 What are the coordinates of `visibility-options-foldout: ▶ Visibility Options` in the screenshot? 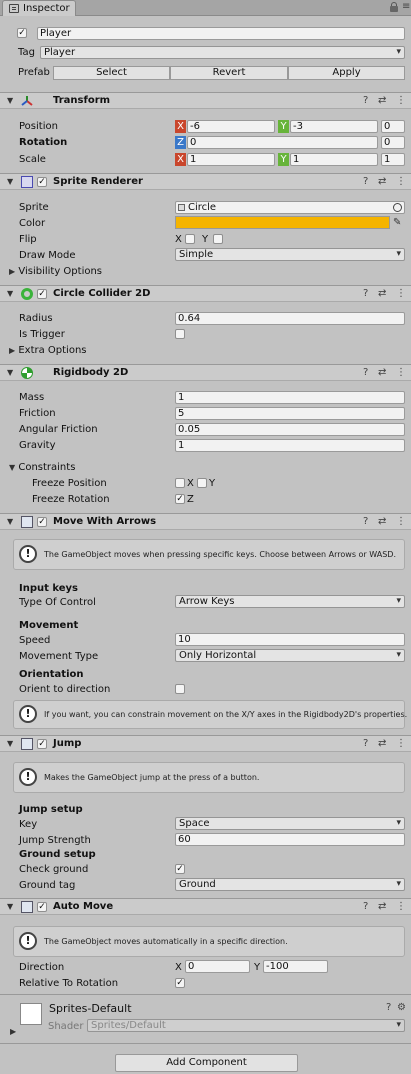 It's located at (55, 272).